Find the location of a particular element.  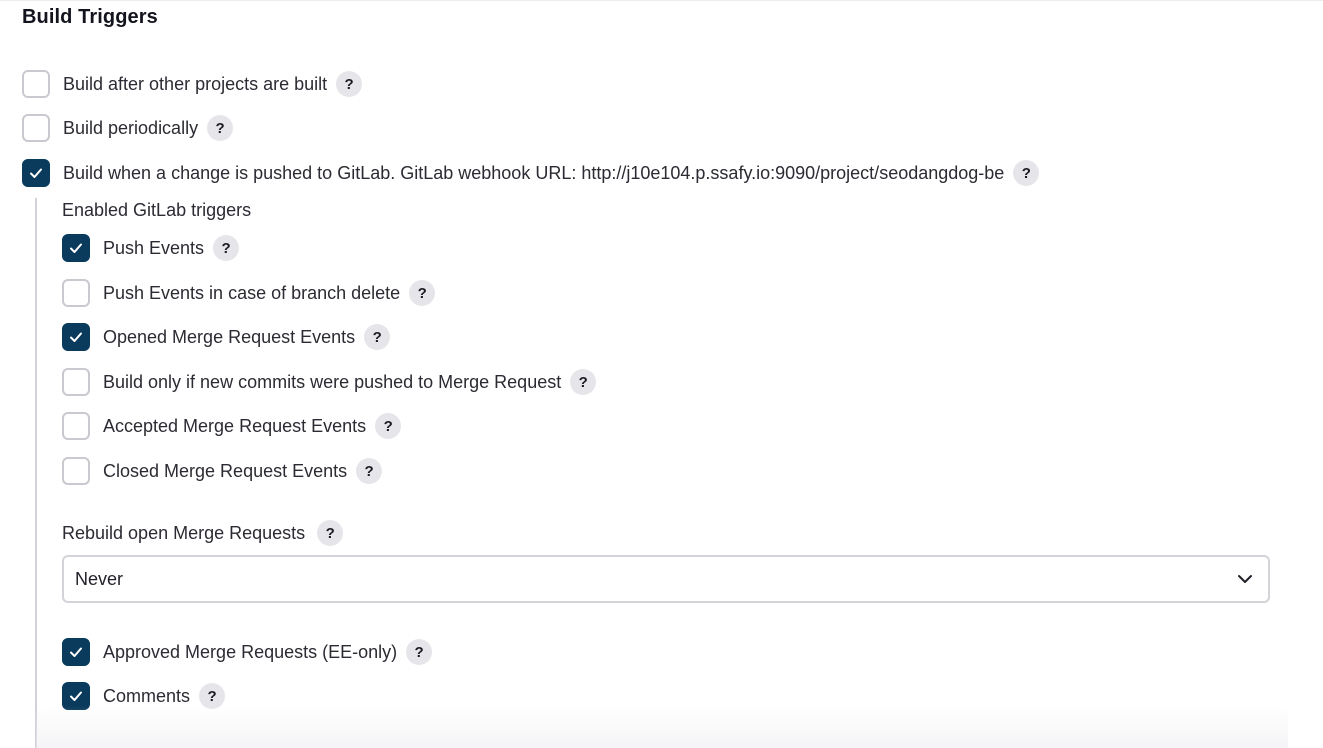

rebuild-field-label-row: Rebuild open Merge Requests ? is located at coordinates (203, 533).